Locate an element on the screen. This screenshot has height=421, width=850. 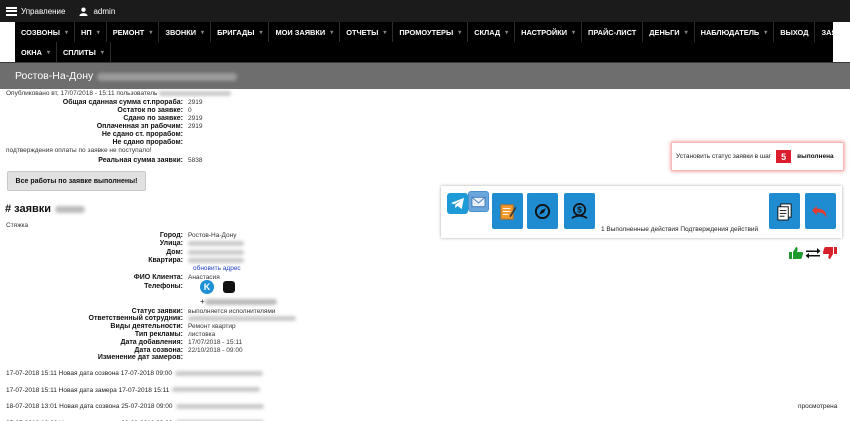
menu-item-9: СКЛАД ▾ is located at coordinates (492, 32).